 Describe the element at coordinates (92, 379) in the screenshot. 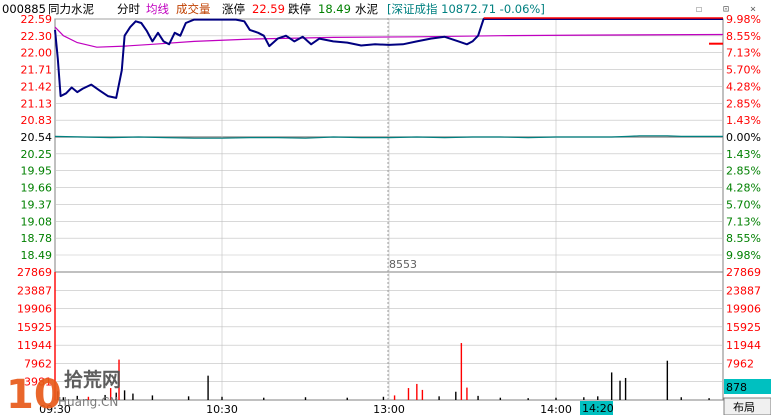

I see `watermark-name: 拾荒网` at that location.